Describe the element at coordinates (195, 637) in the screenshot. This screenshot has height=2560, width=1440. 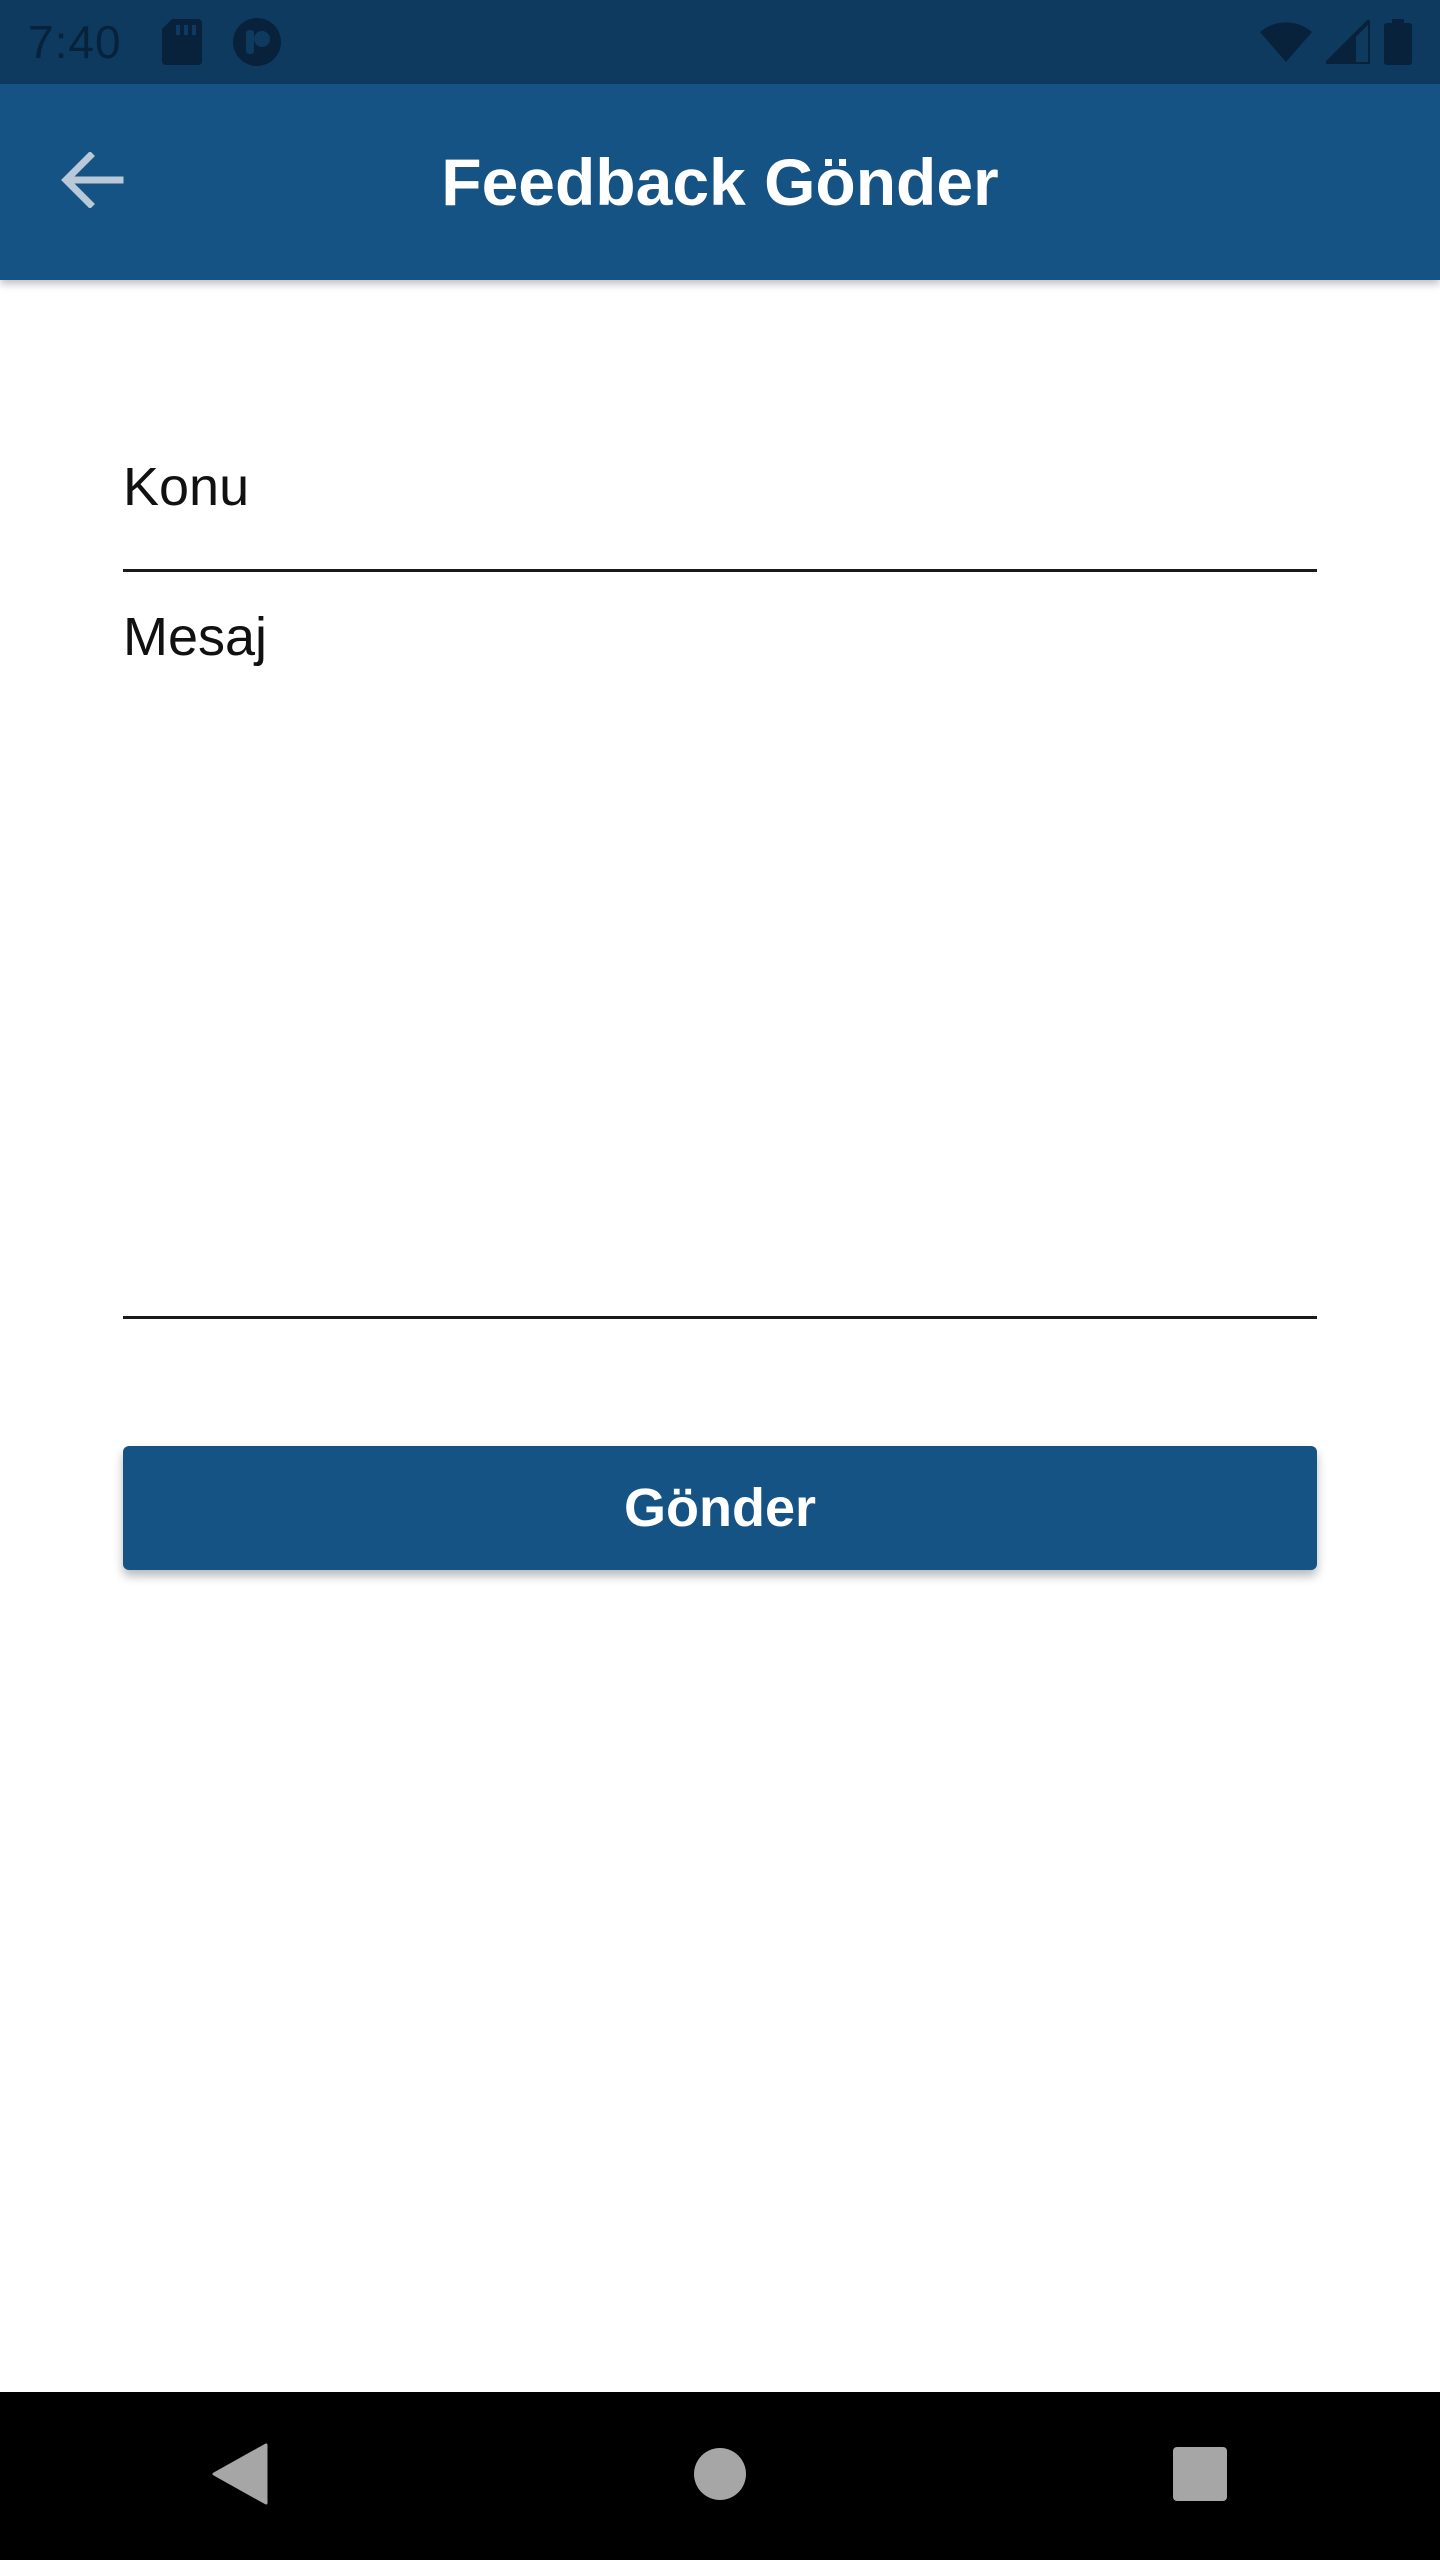
I see `message-label: Mesaj` at that location.